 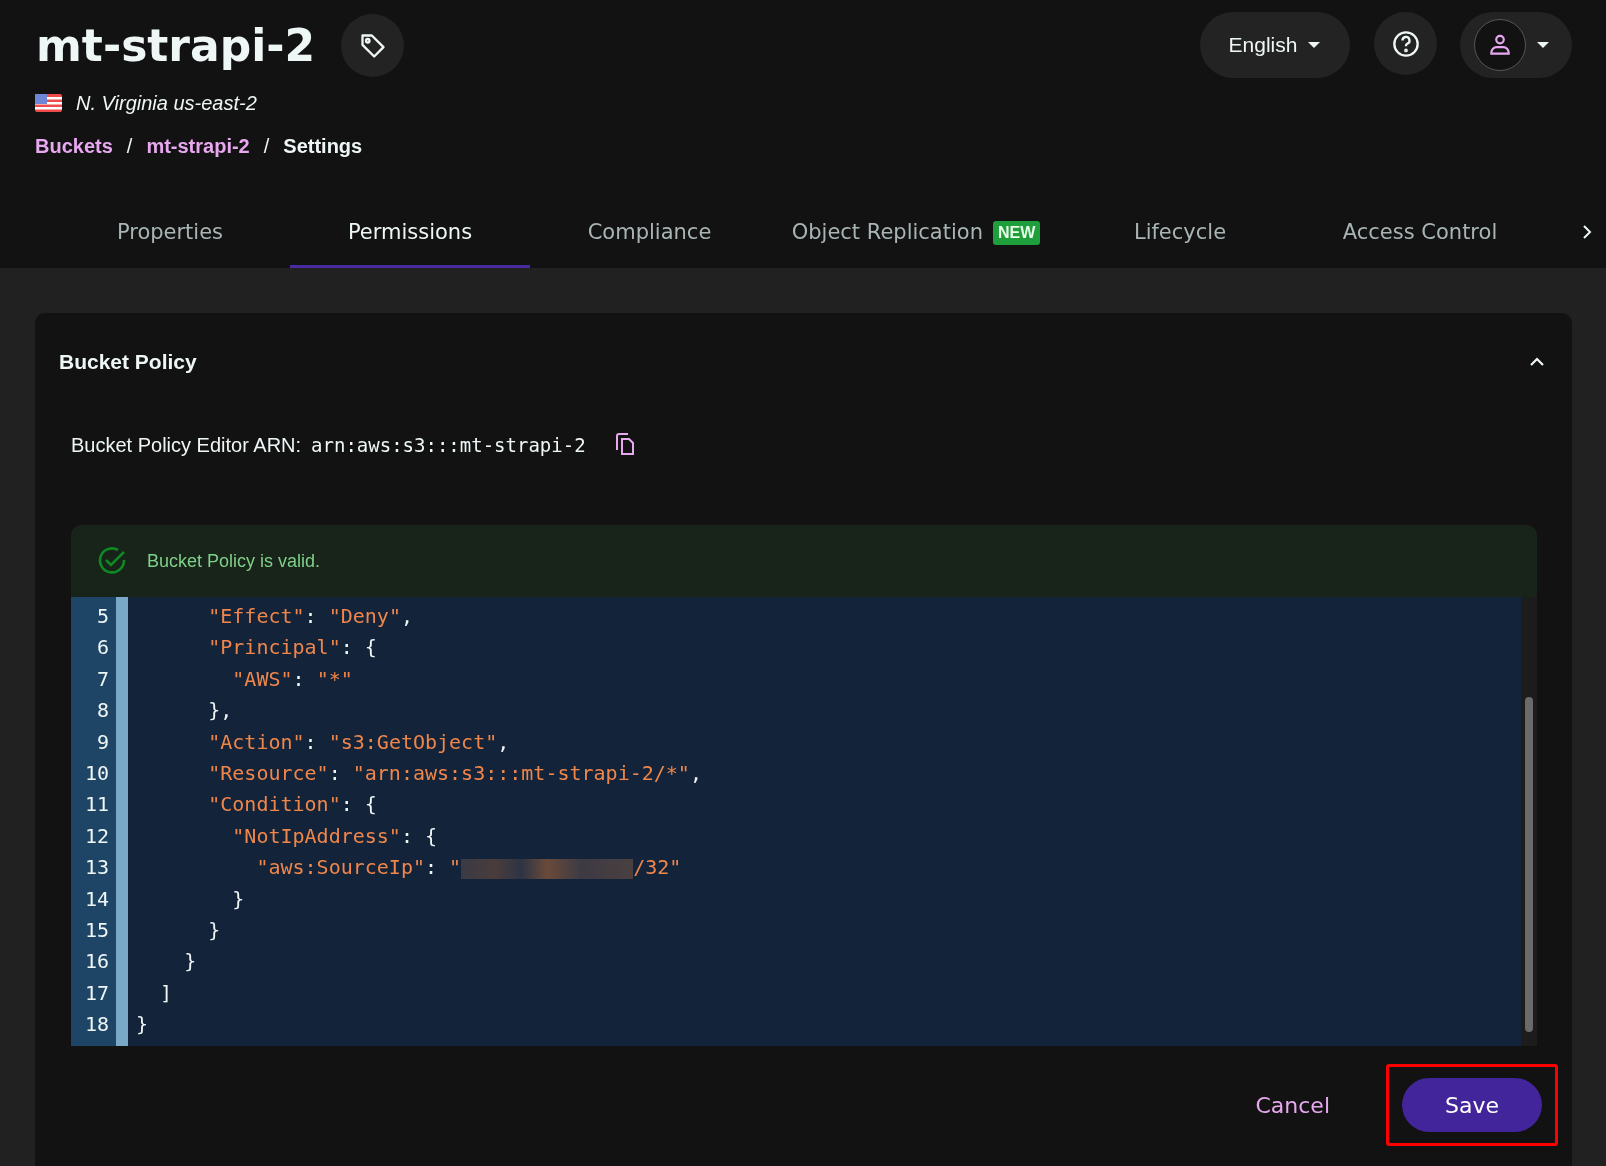 What do you see at coordinates (1500, 45) in the screenshot?
I see `avatar-icon` at bounding box center [1500, 45].